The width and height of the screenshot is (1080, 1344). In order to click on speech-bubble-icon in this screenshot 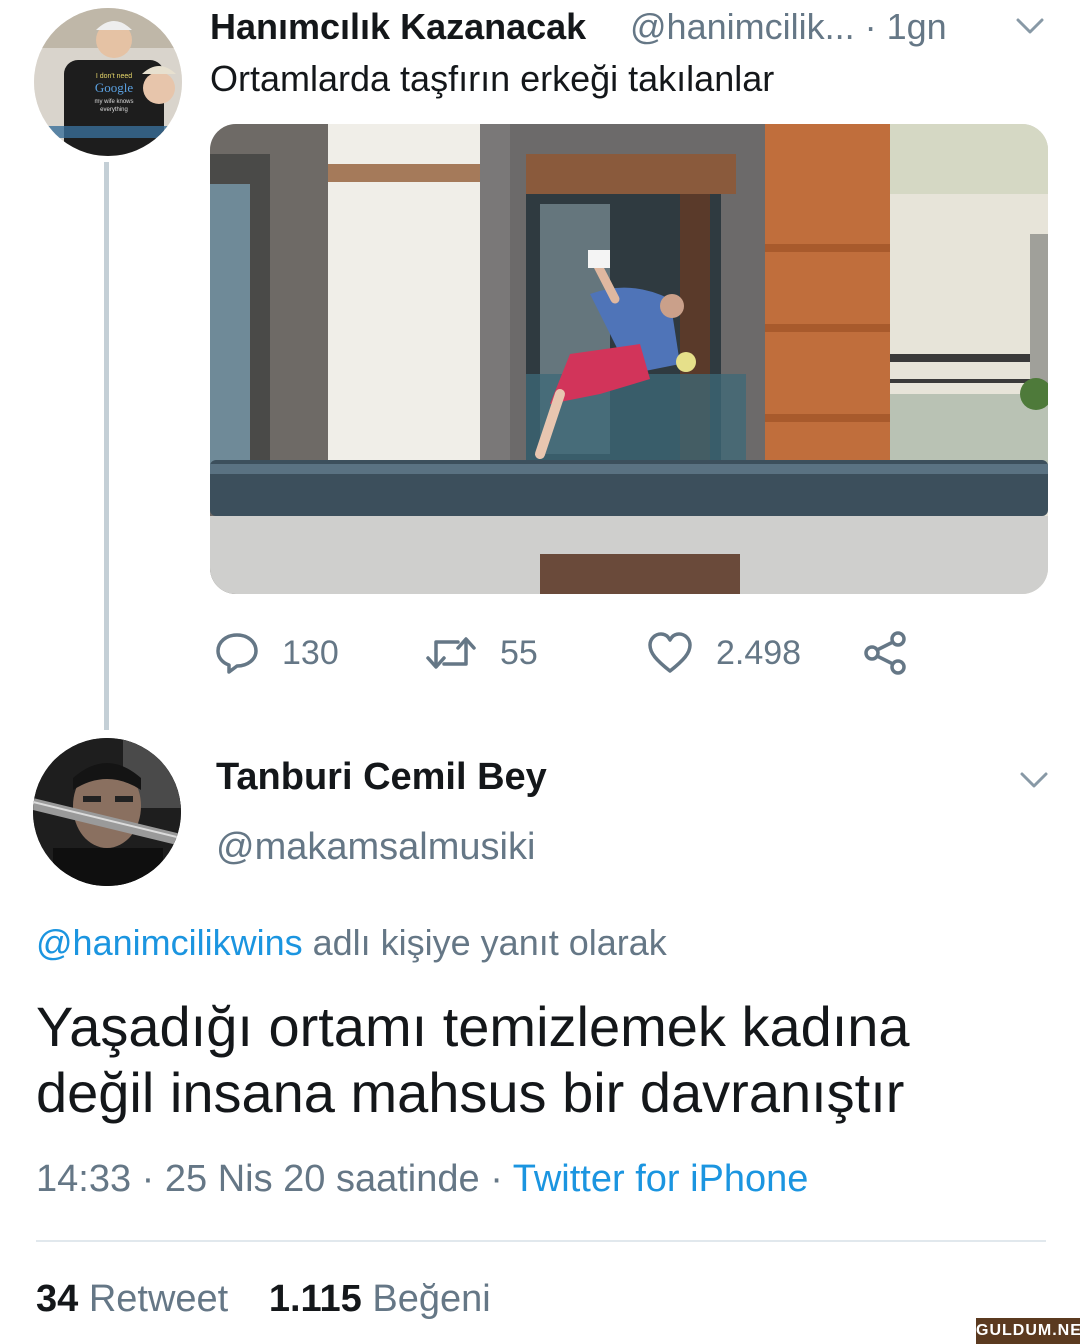, I will do `click(237, 653)`.